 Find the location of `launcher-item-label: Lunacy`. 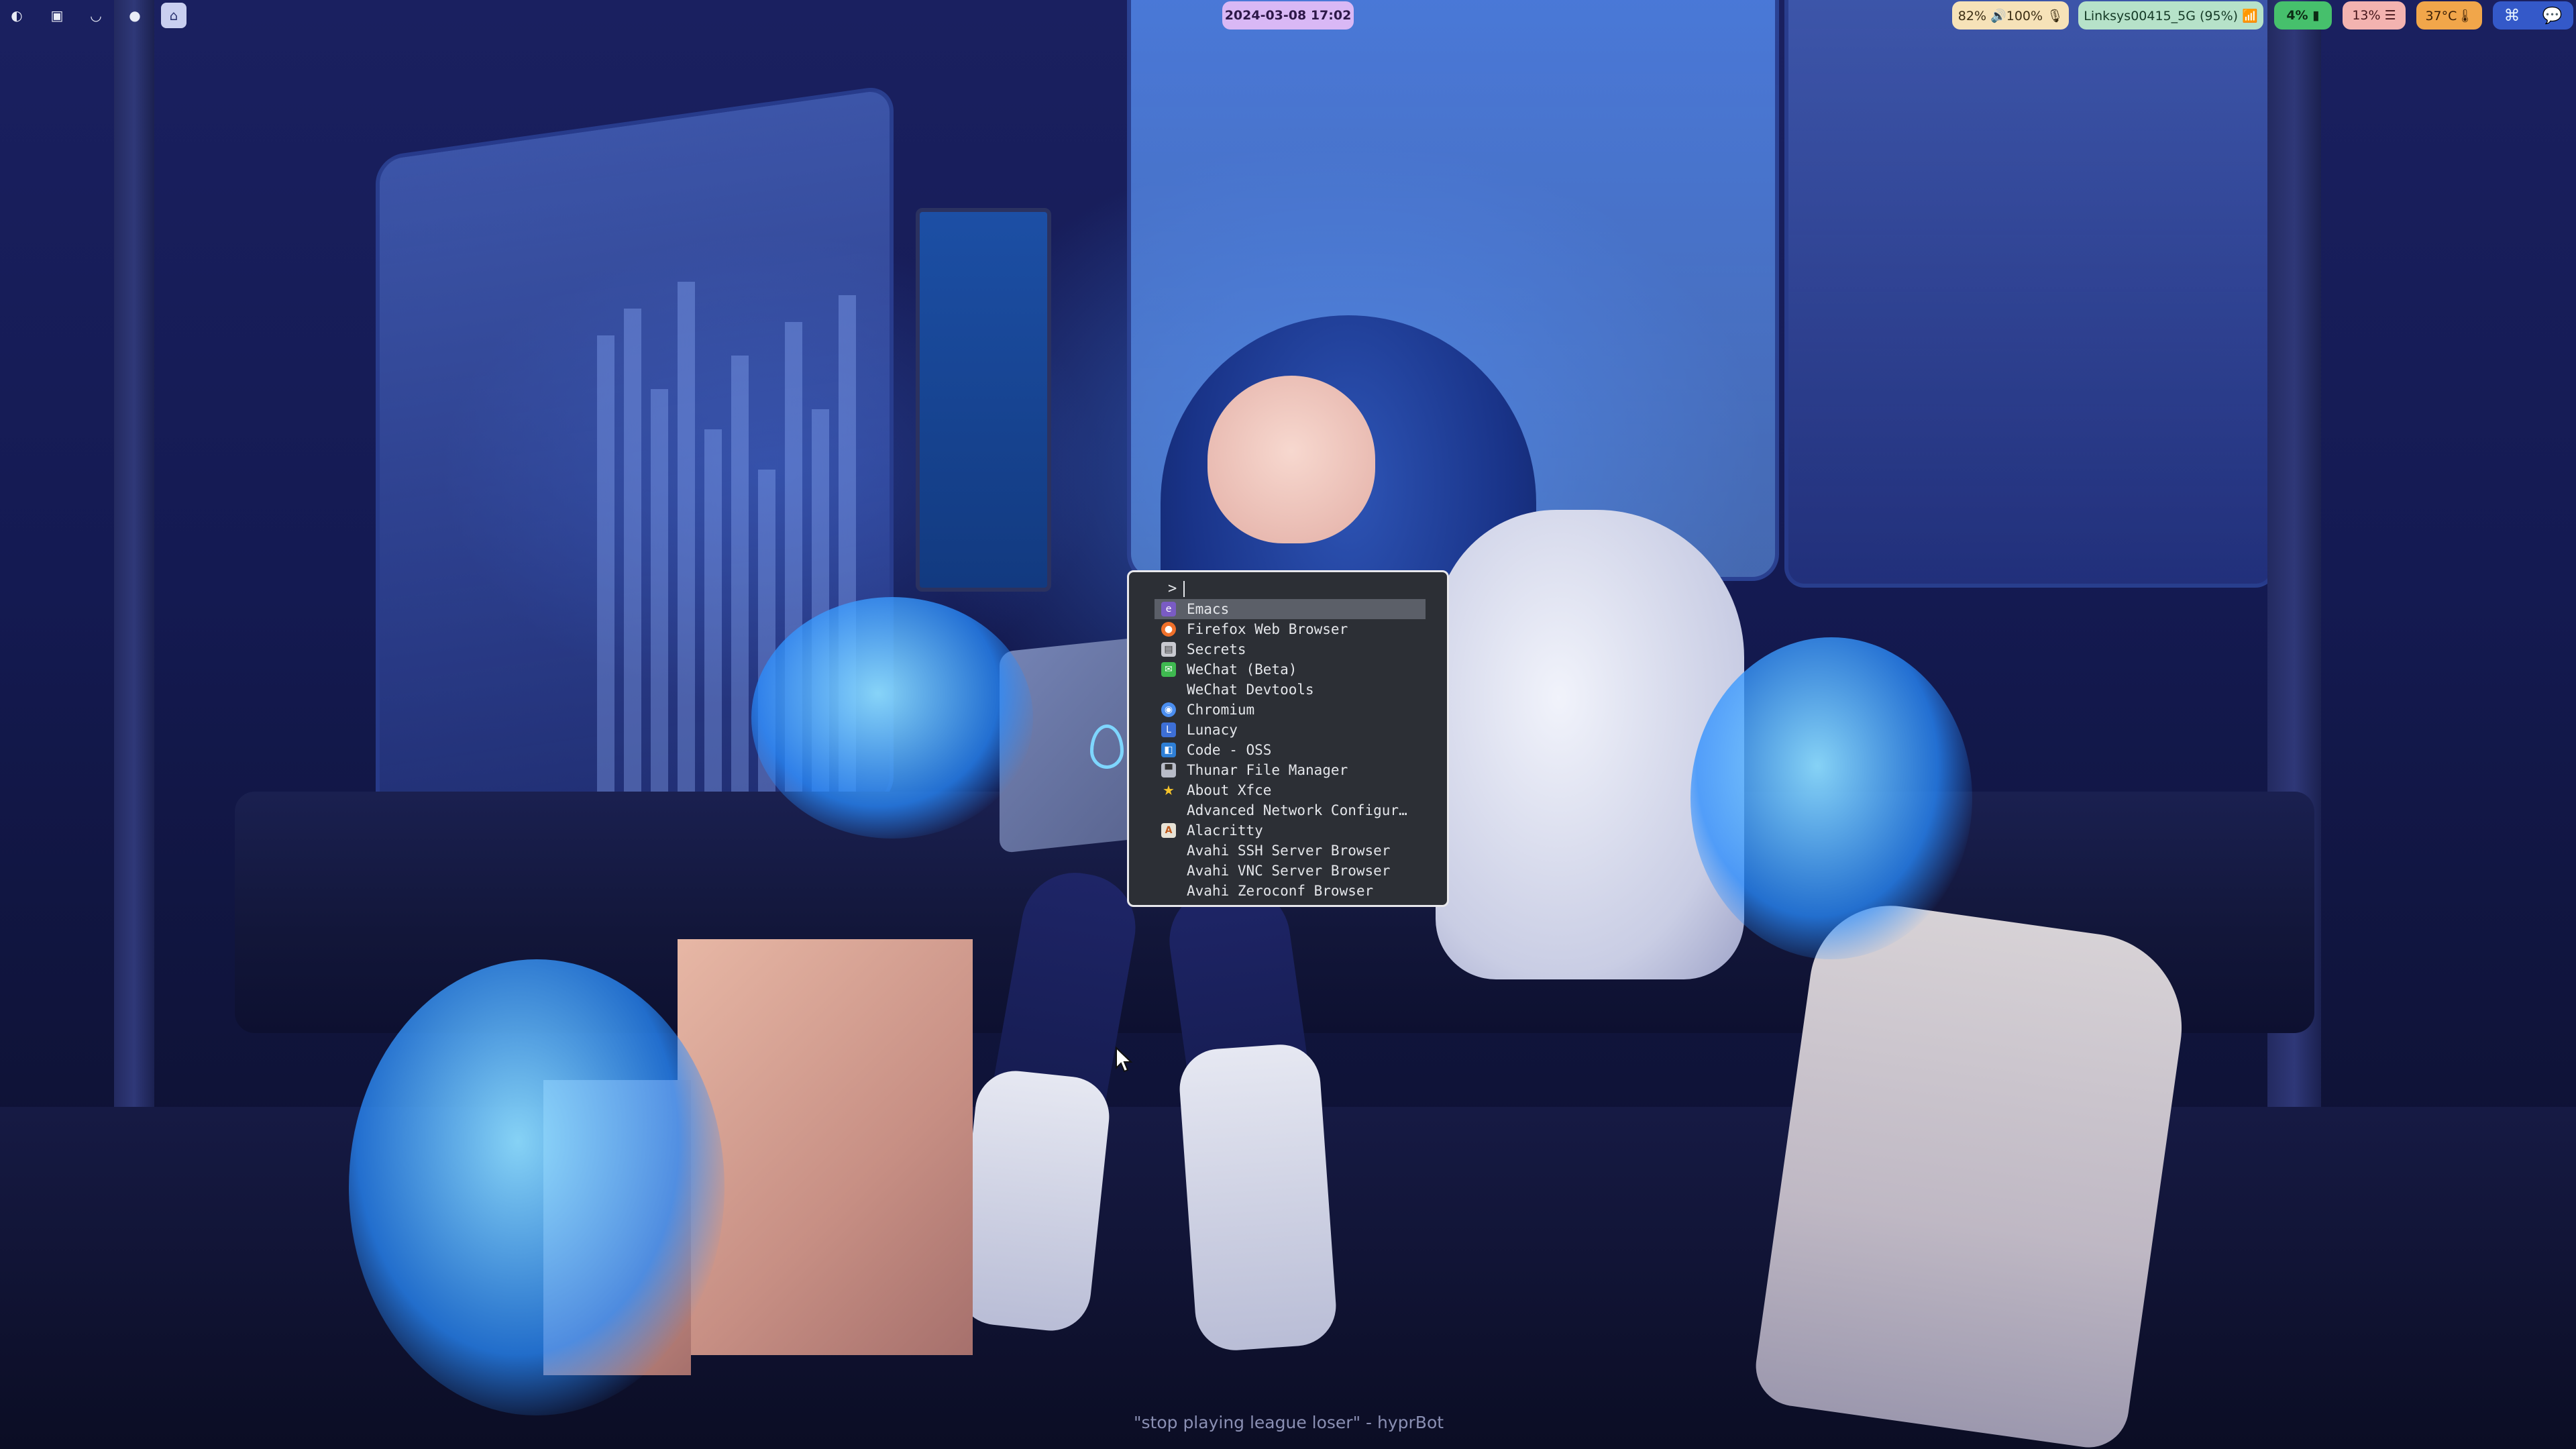

launcher-item-label: Lunacy is located at coordinates (1212, 730).